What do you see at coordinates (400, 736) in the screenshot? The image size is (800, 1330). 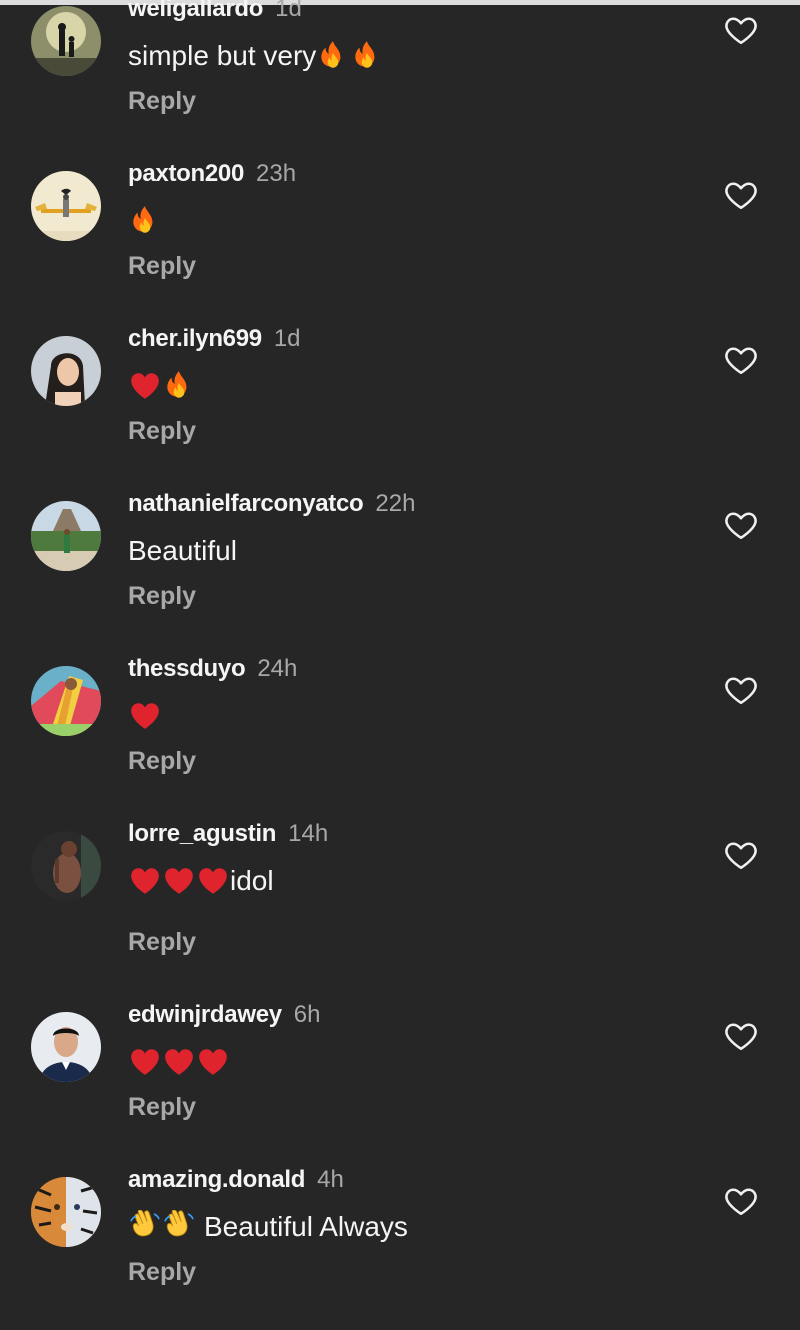 I see `comment-item: thessduyo 24h Reply` at bounding box center [400, 736].